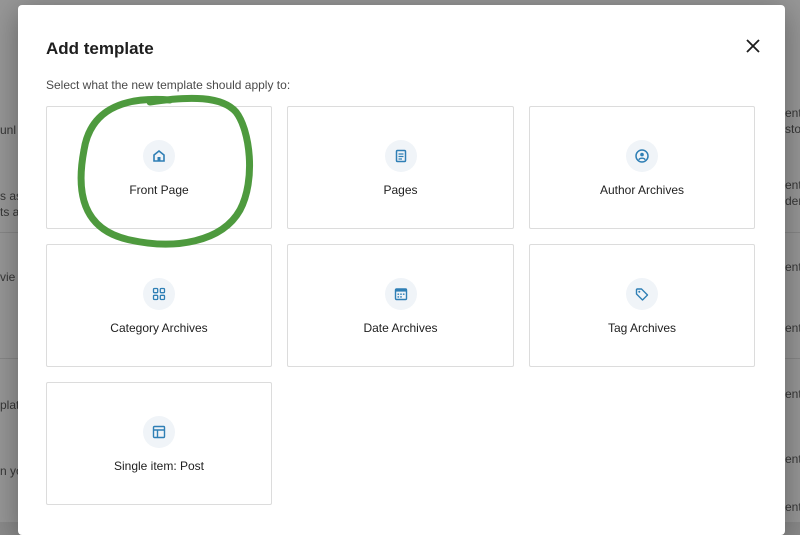 The height and width of the screenshot is (535, 800). I want to click on page-icon, so click(400, 156).